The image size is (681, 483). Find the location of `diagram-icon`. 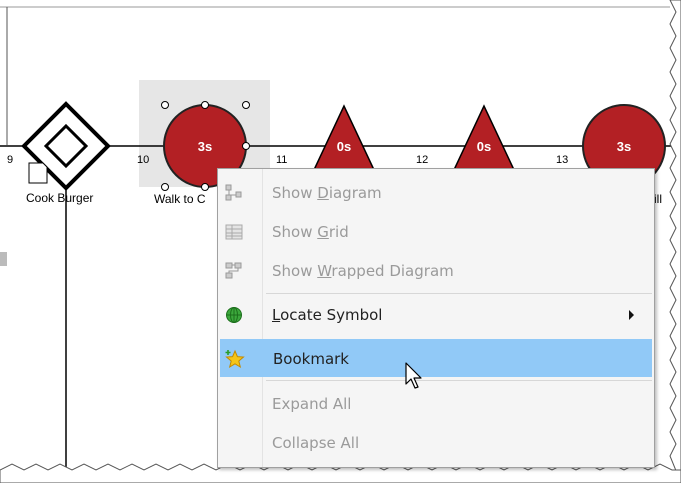

diagram-icon is located at coordinates (234, 193).